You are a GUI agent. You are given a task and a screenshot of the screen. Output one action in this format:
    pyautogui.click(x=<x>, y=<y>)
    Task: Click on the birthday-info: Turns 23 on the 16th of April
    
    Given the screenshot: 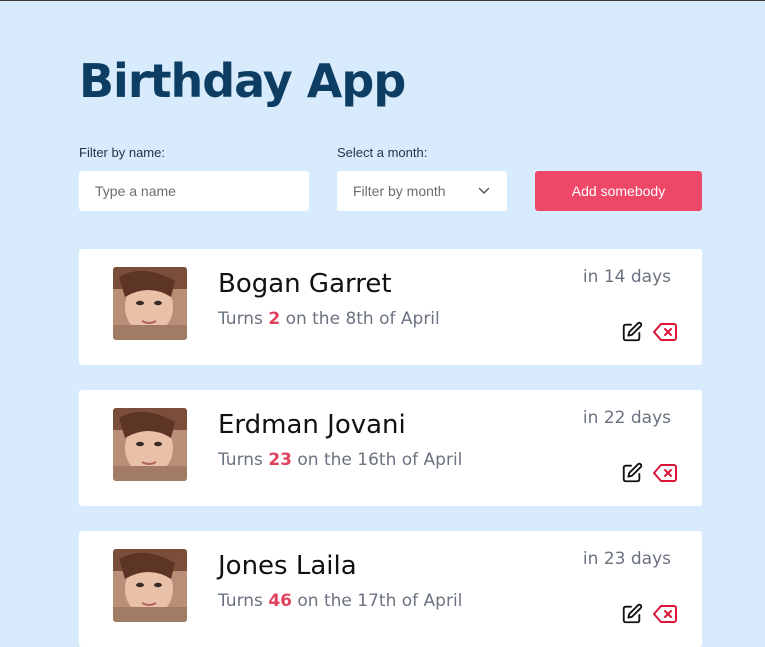 What is the action you would take?
    pyautogui.click(x=340, y=460)
    